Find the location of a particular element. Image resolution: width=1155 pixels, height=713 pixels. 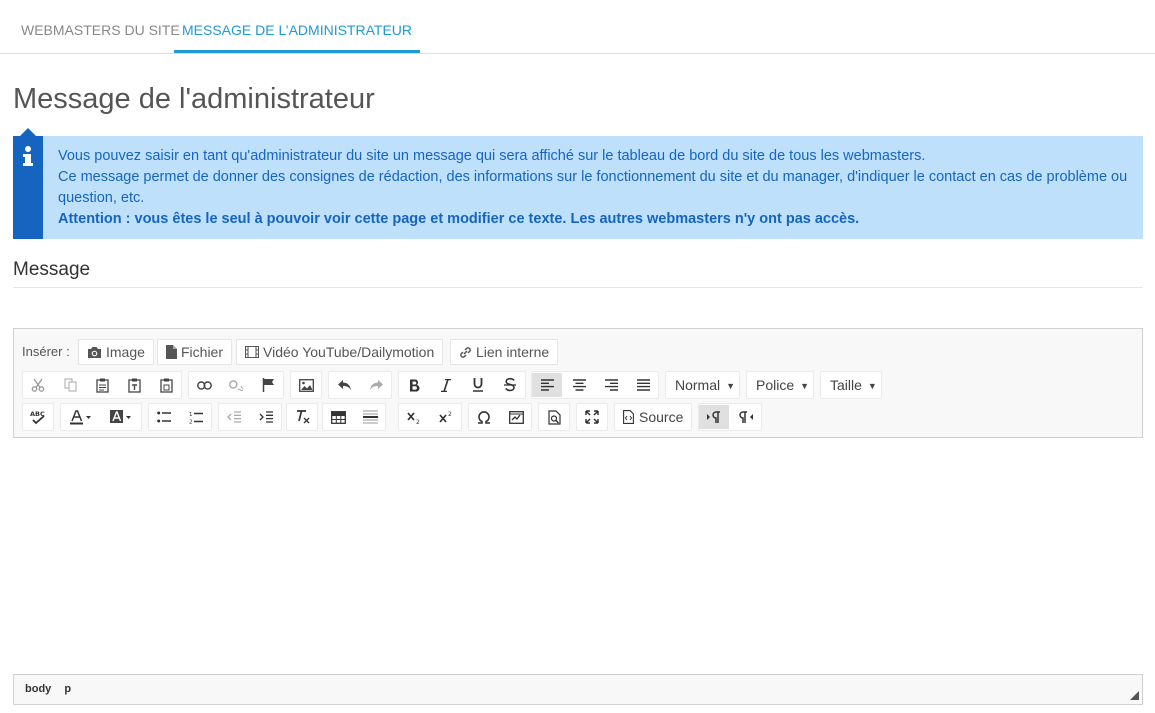

insert-file-label: Fichier is located at coordinates (202, 352).